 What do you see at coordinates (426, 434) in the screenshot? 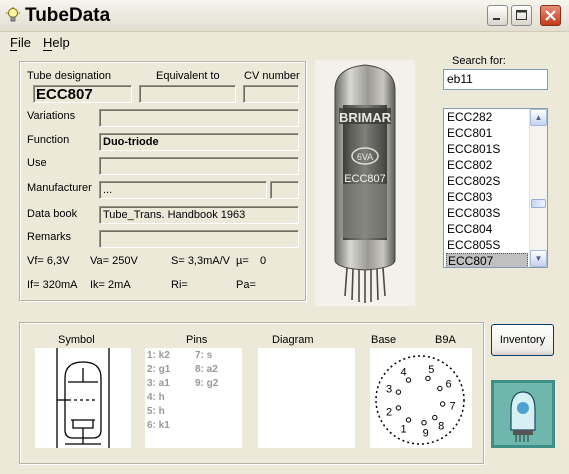
I see `base-pin-label: 9` at bounding box center [426, 434].